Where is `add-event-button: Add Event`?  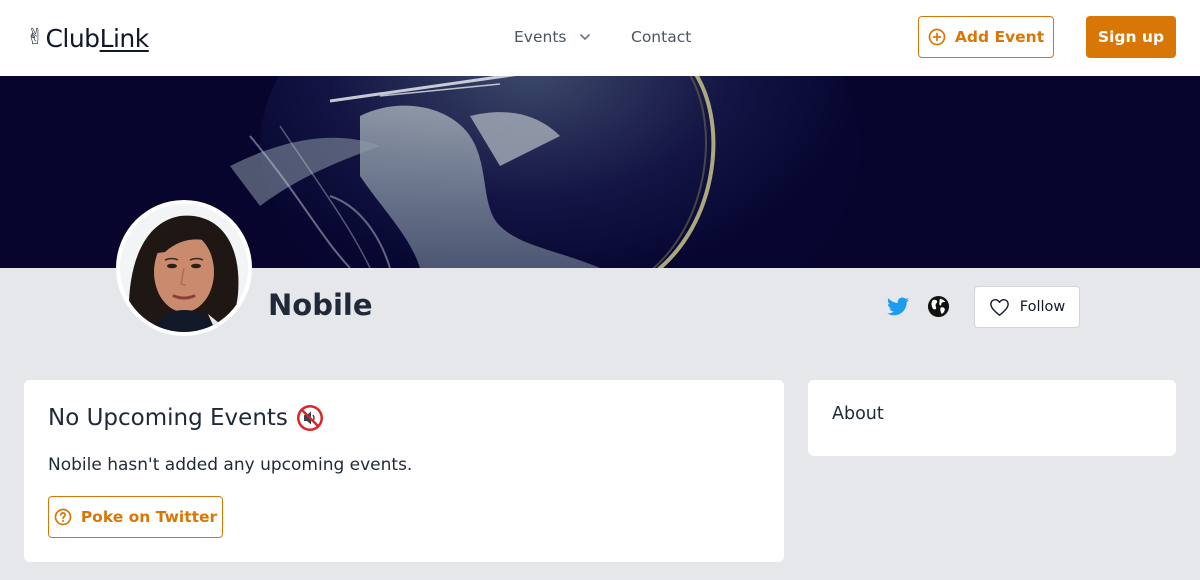 add-event-button: Add Event is located at coordinates (986, 37).